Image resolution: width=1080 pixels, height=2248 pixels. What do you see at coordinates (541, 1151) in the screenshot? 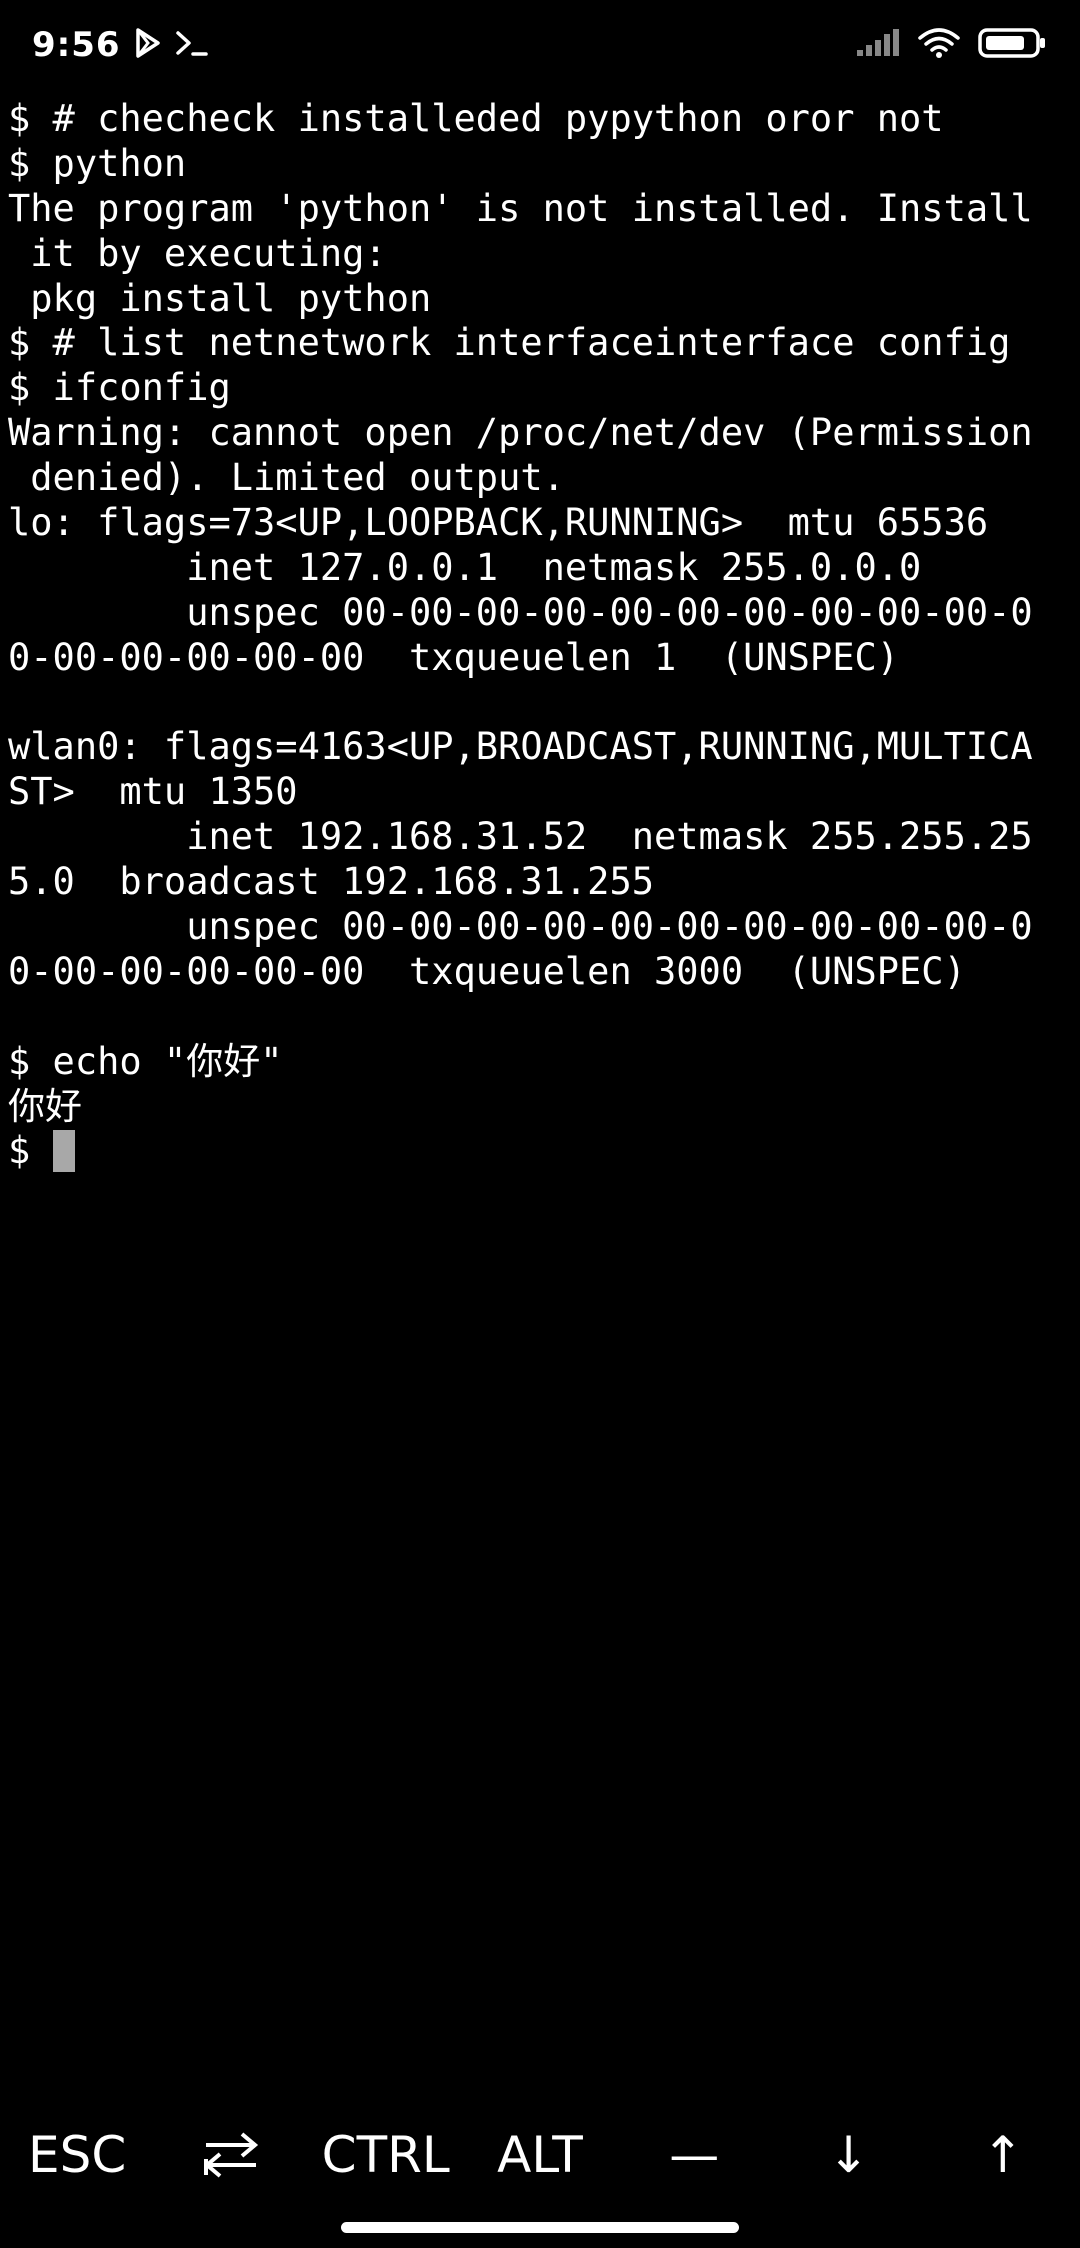
I see `terminal-prompt-line: $` at bounding box center [541, 1151].